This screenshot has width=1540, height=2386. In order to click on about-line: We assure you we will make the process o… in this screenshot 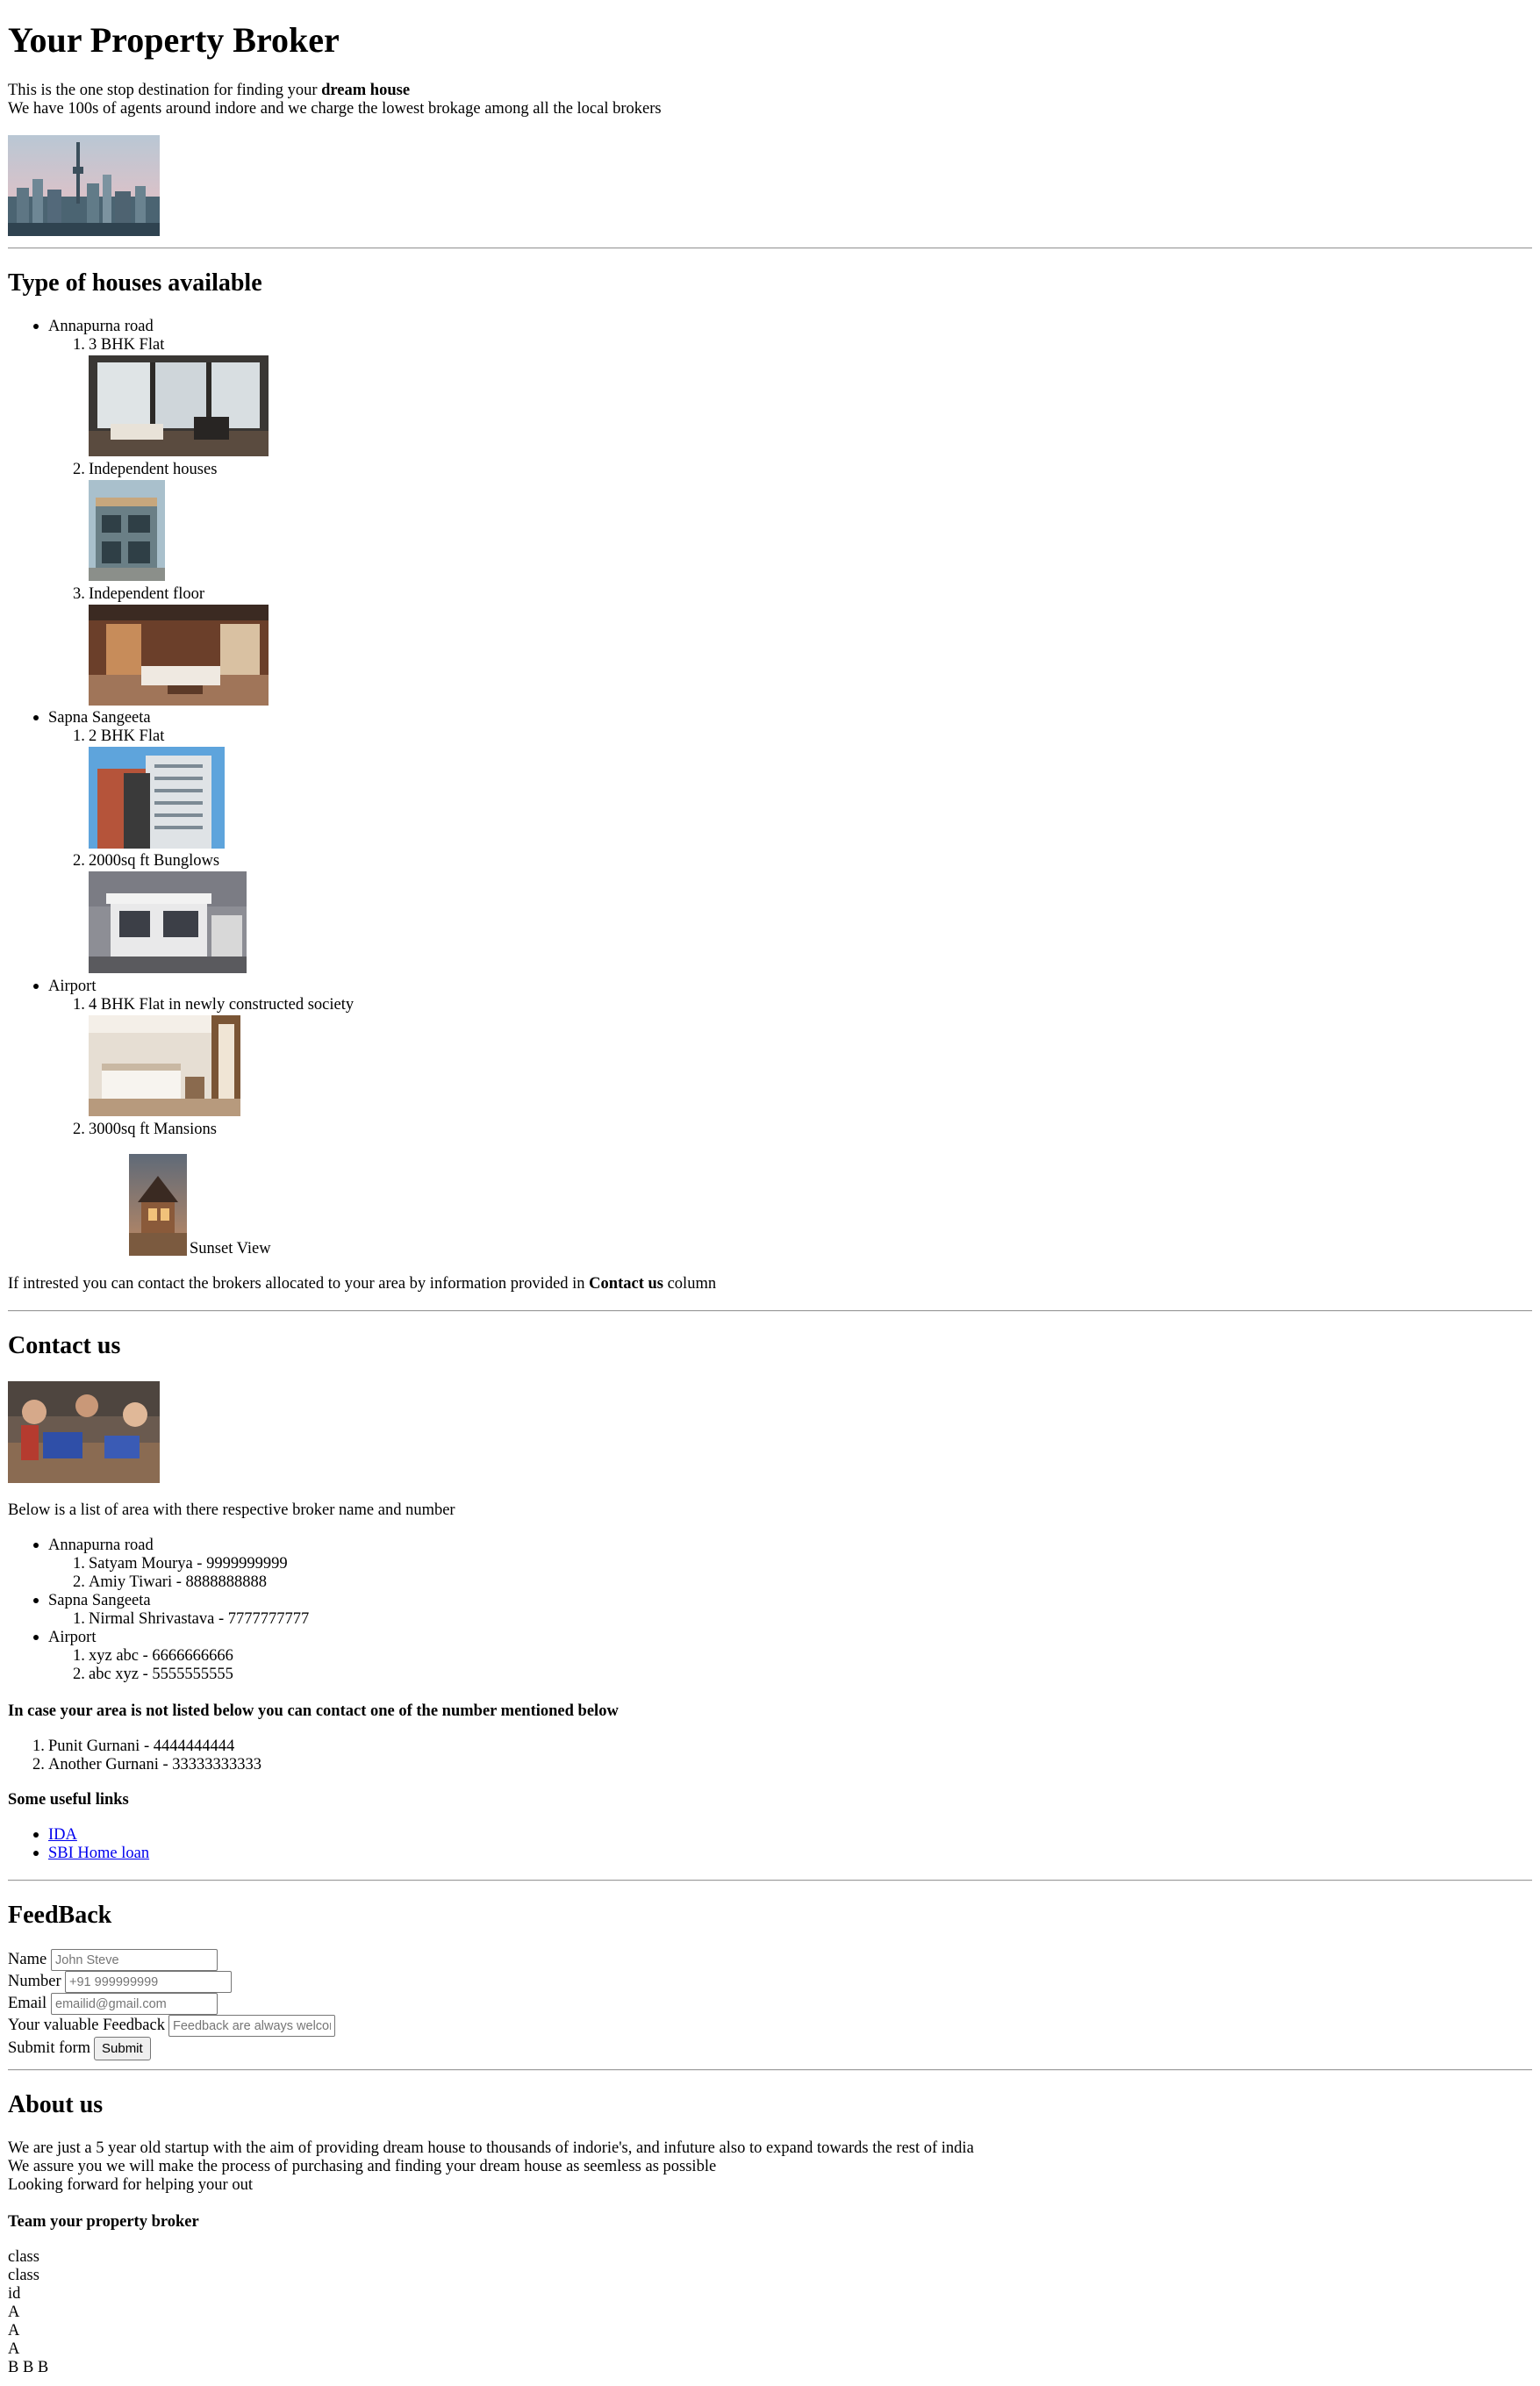, I will do `click(362, 2166)`.